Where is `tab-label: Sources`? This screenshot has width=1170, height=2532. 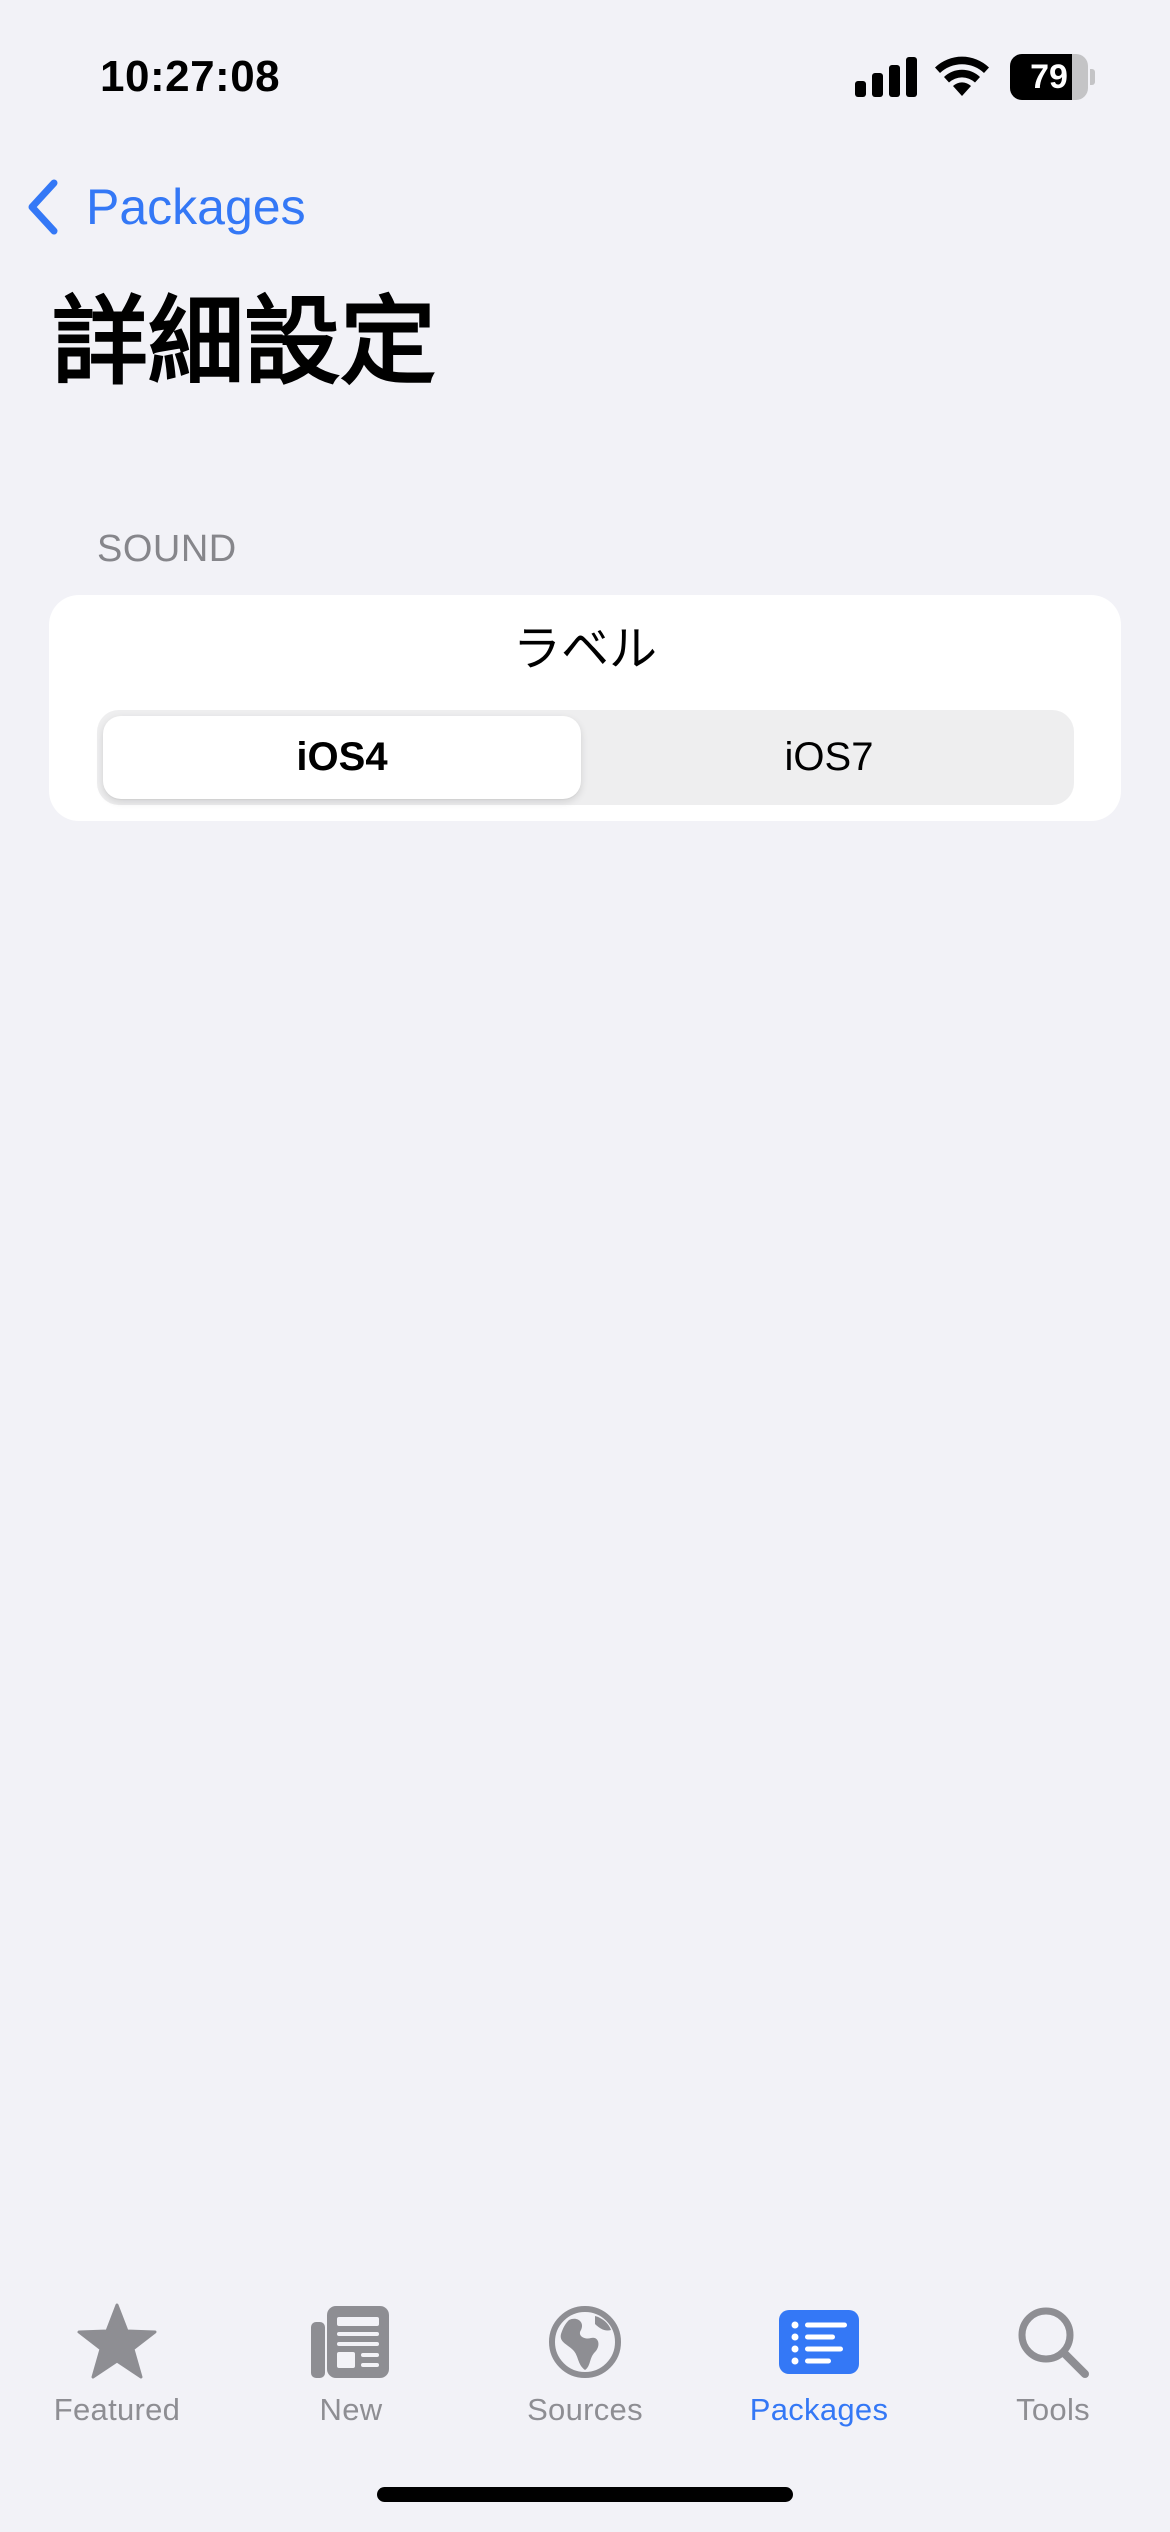 tab-label: Sources is located at coordinates (585, 2409).